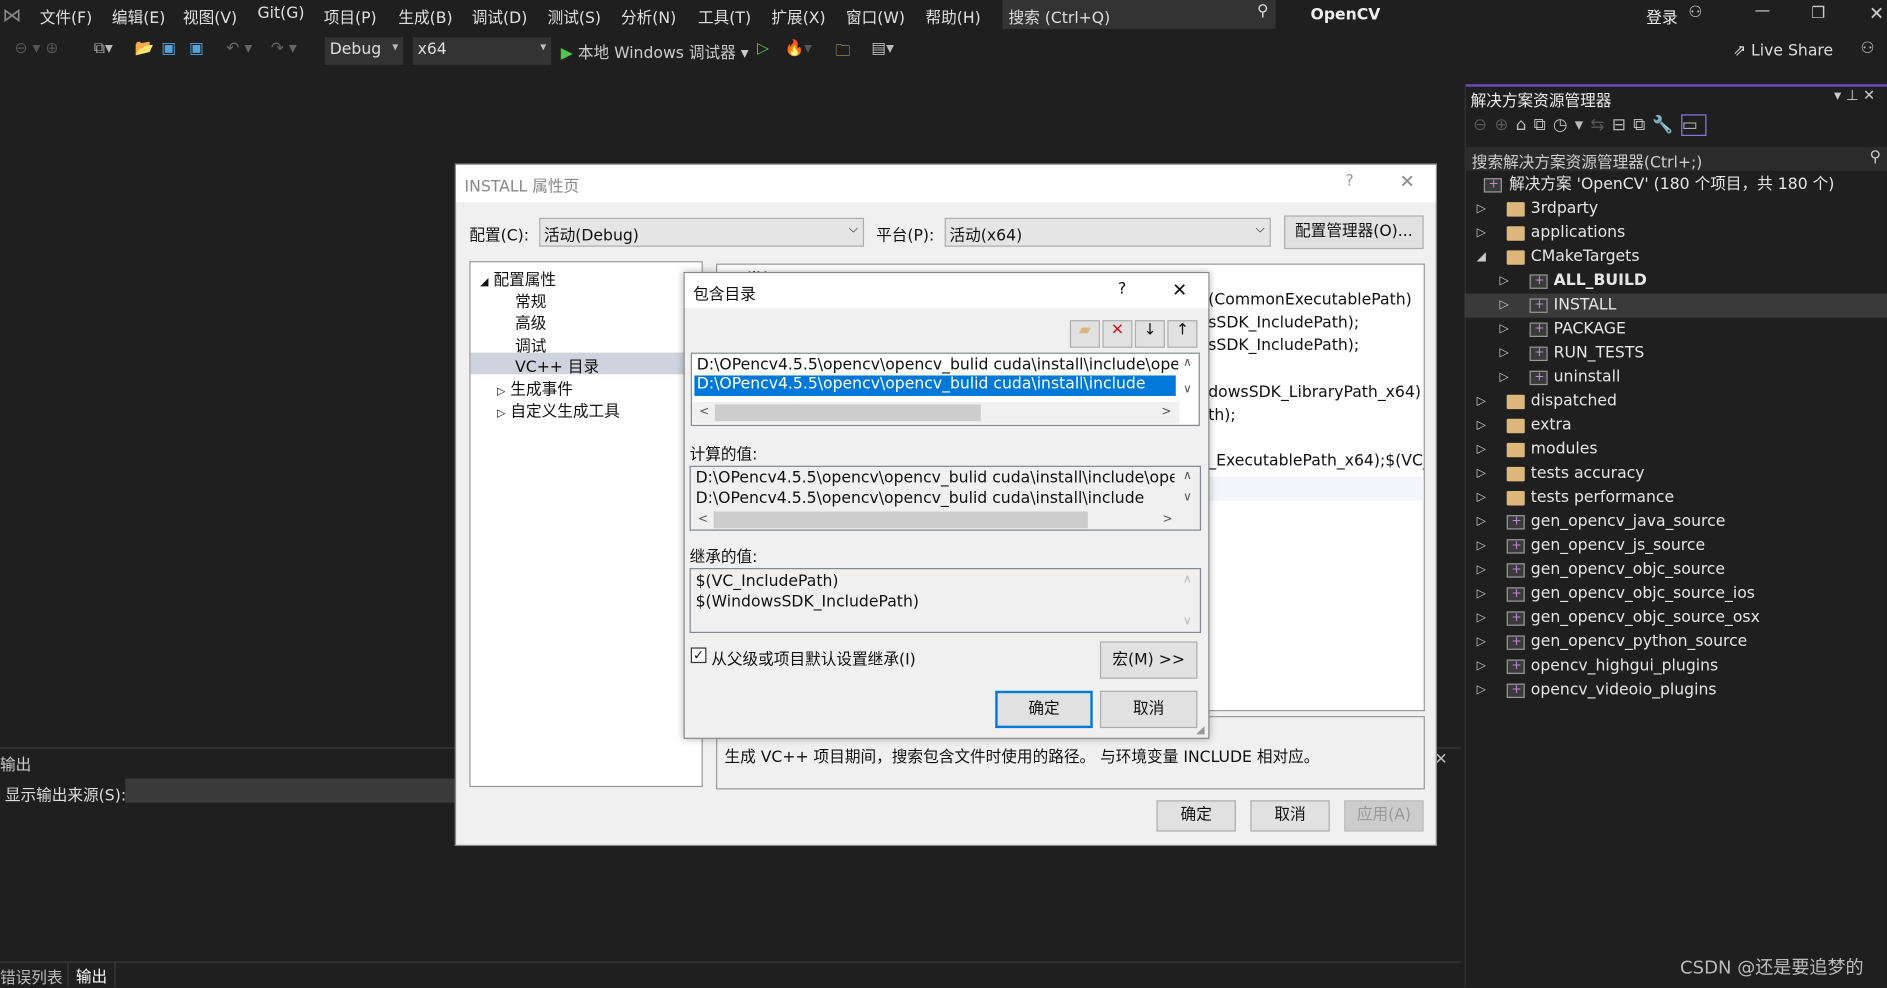 This screenshot has height=988, width=1887. I want to click on tree-item: ▷ tests accuracy, so click(1676, 474).